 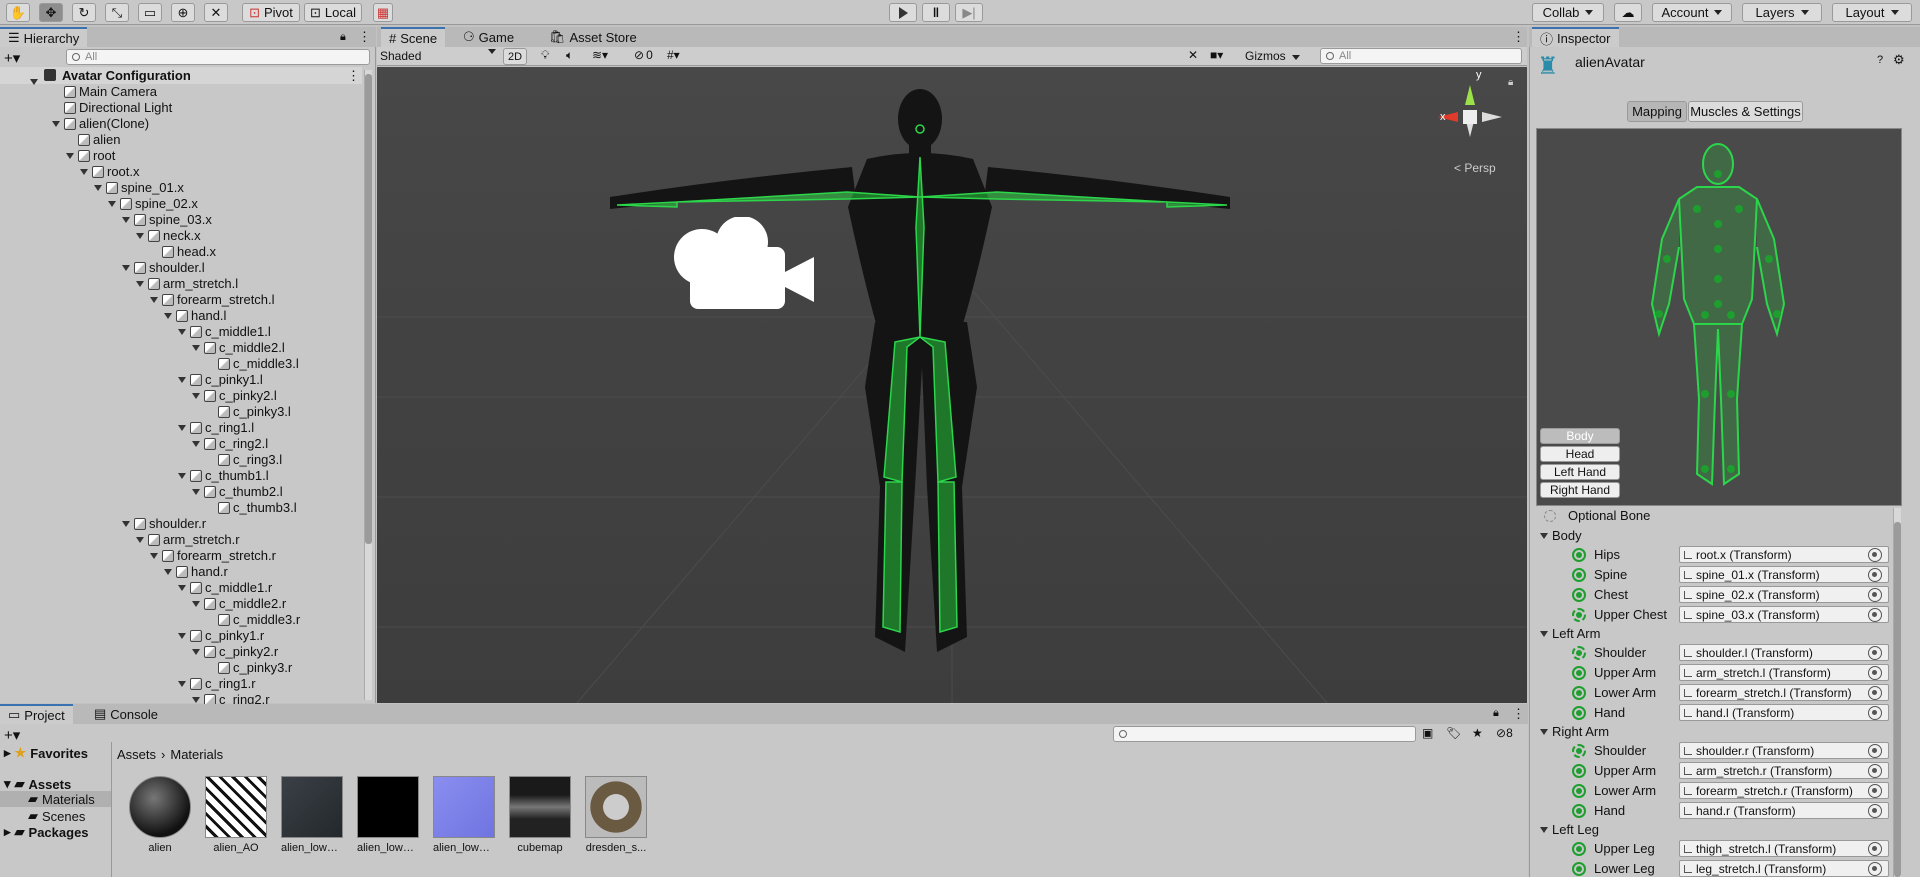 I want to click on bone-transform-field: forearm_stretch.r (Transform), so click(x=1784, y=790).